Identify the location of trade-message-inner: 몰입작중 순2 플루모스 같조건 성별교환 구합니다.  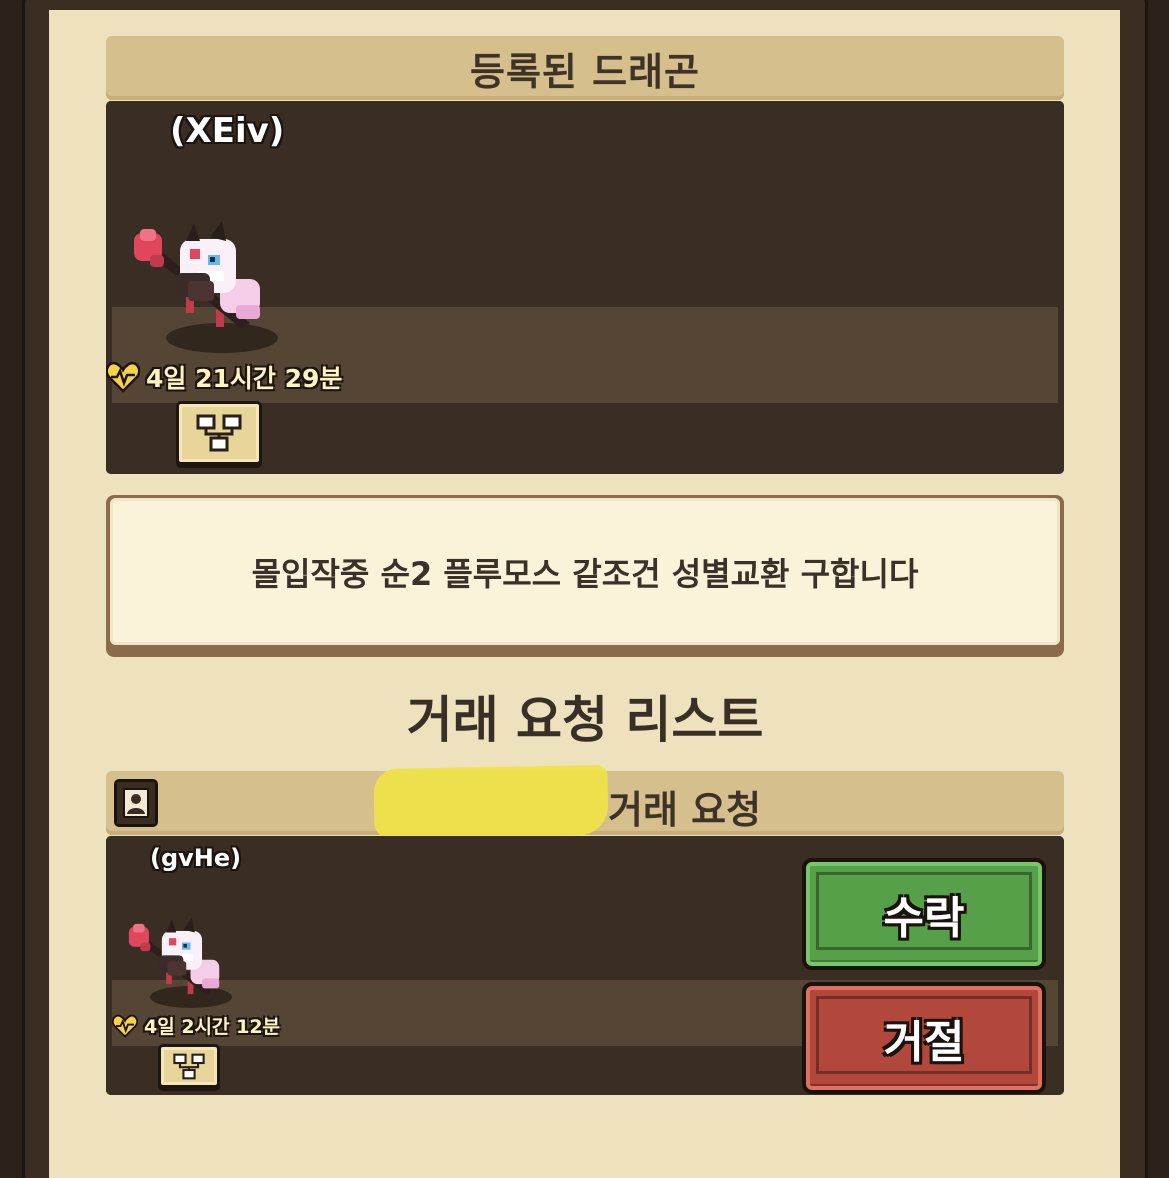
(585, 571).